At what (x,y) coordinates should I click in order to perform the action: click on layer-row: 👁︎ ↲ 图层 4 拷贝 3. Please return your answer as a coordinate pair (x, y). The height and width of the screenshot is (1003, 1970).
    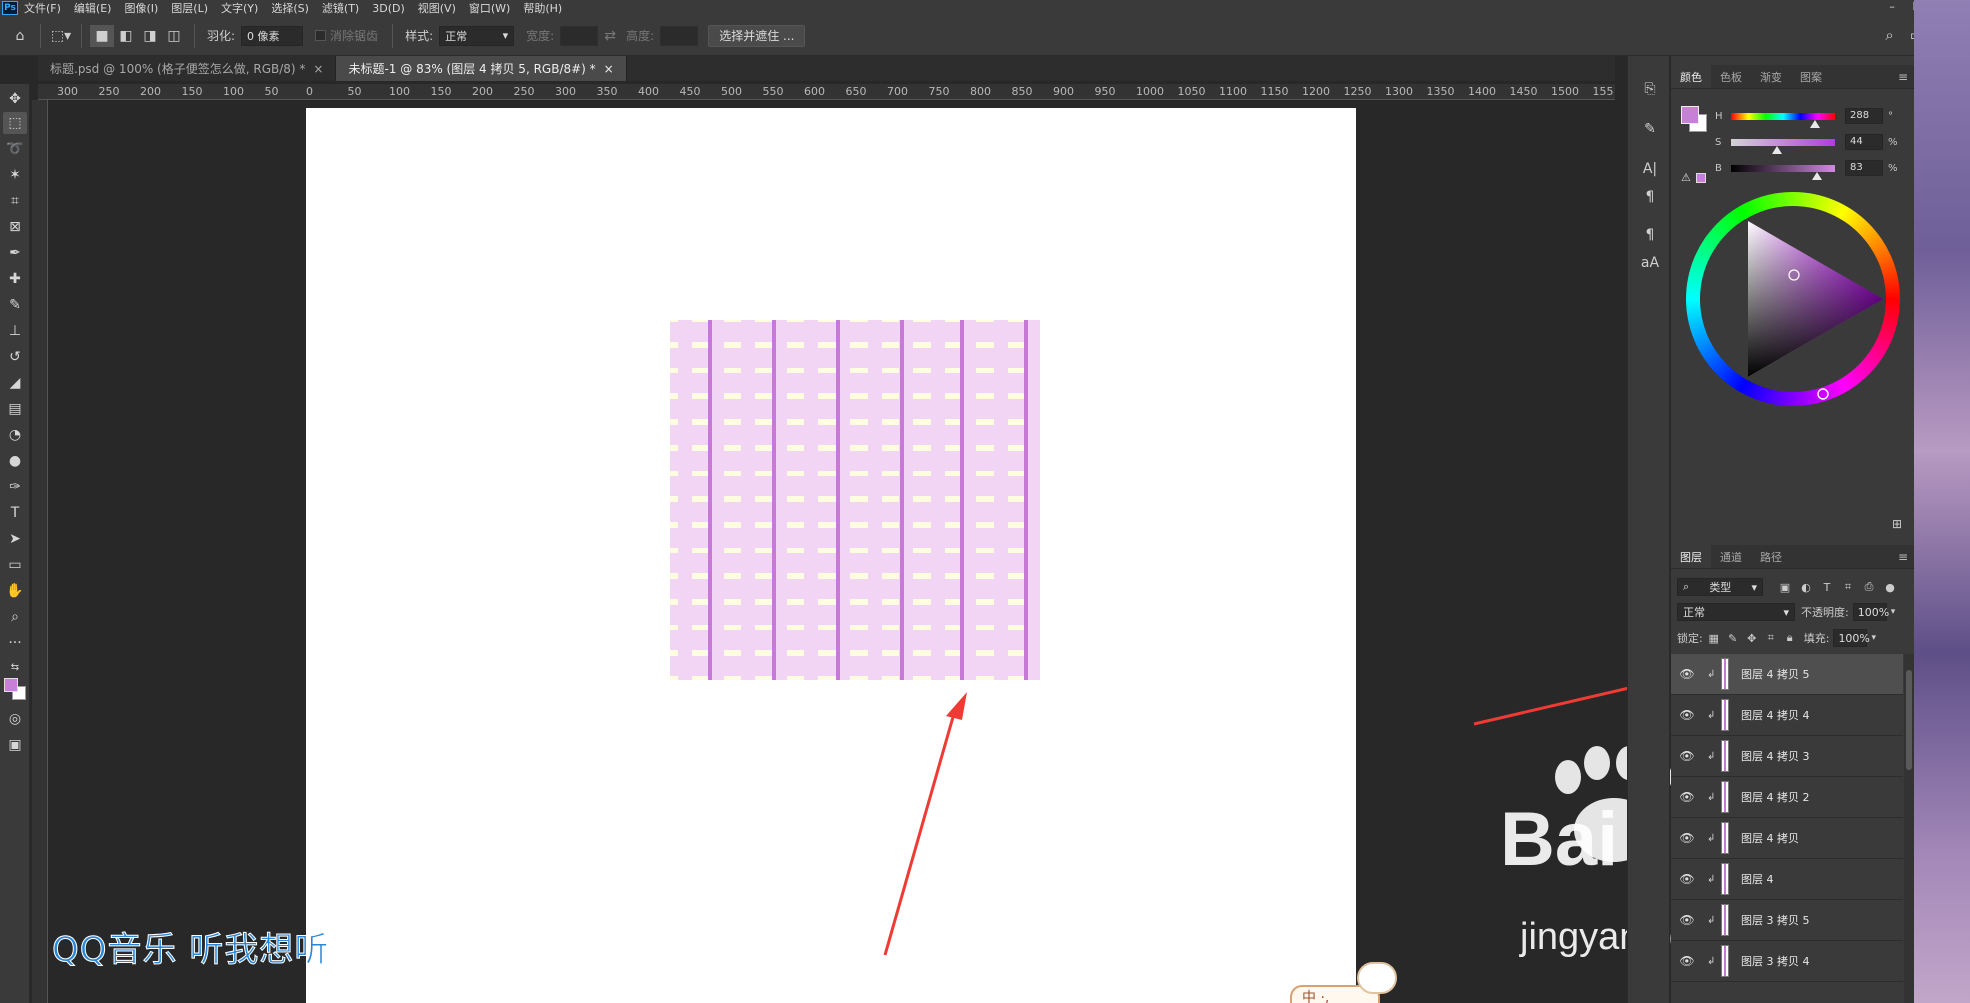
    Looking at the image, I should click on (1787, 756).